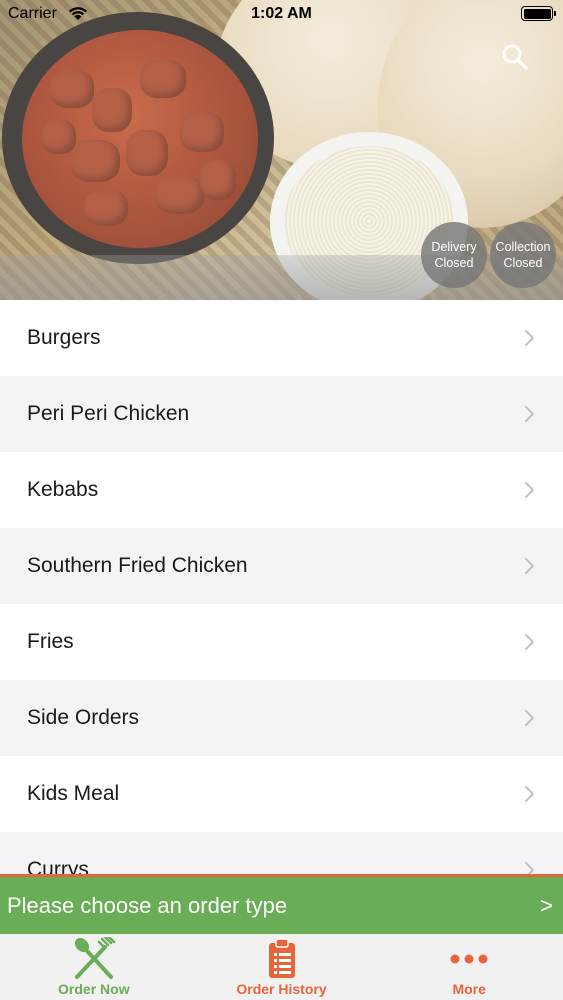 The image size is (563, 1000). I want to click on menu-item-label: Burgers, so click(64, 337).